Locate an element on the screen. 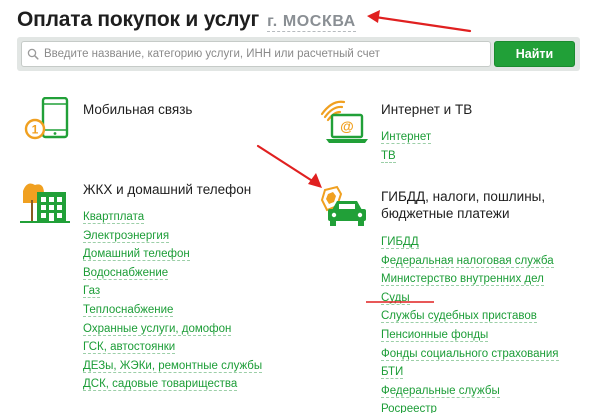 The image size is (600, 413). list-item: Электроэнергия is located at coordinates (172, 235).